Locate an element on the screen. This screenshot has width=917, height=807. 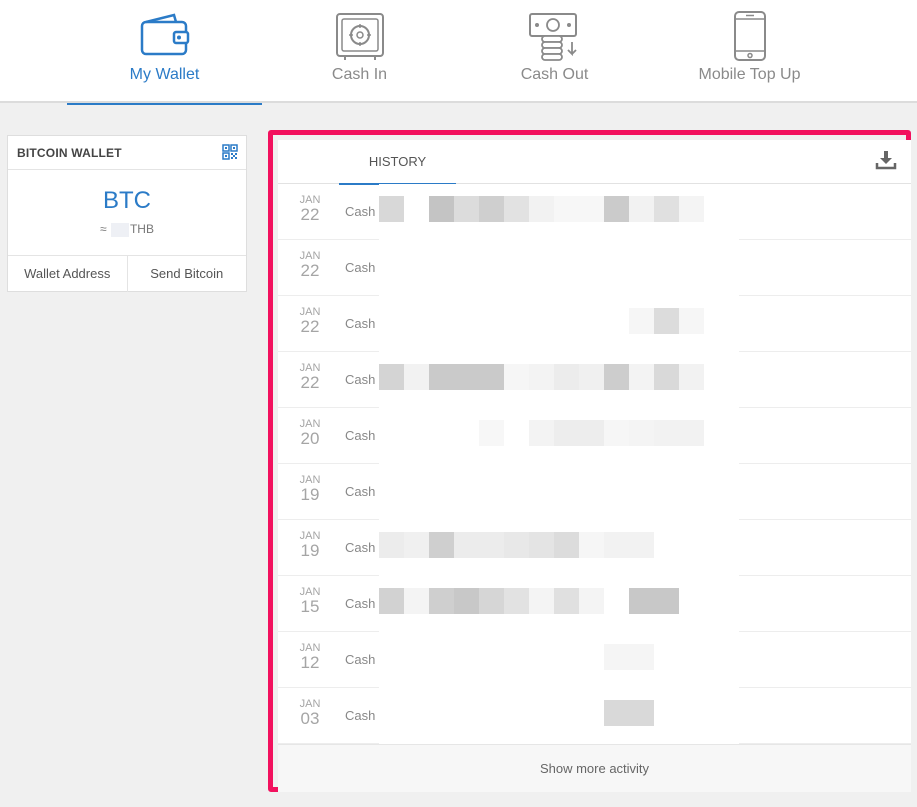
nav-label-mobile-top-up: Mobile Top Up is located at coordinates (749, 74).